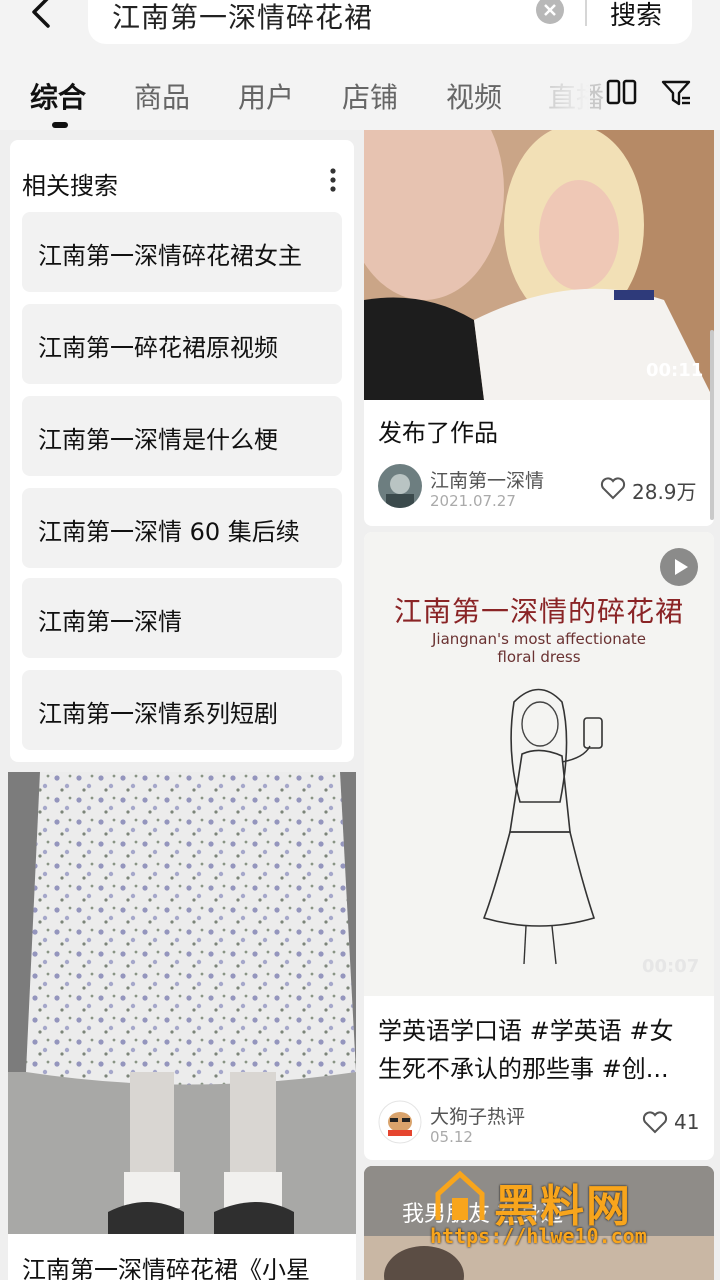 This screenshot has width=720, height=1280. I want to click on like-count: 28.9万, so click(664, 492).